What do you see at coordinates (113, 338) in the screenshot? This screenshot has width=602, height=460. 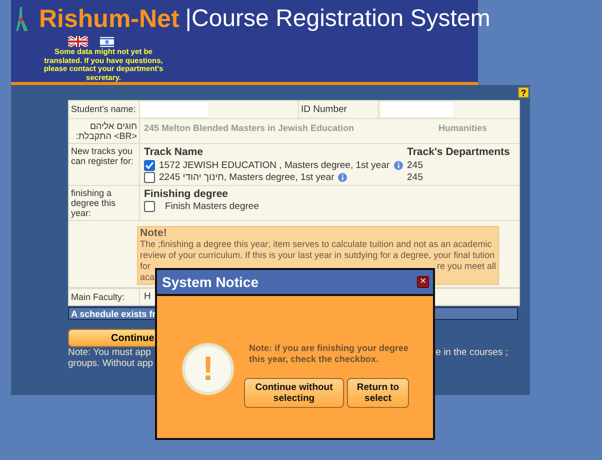 I see `continue-button: Continue` at bounding box center [113, 338].